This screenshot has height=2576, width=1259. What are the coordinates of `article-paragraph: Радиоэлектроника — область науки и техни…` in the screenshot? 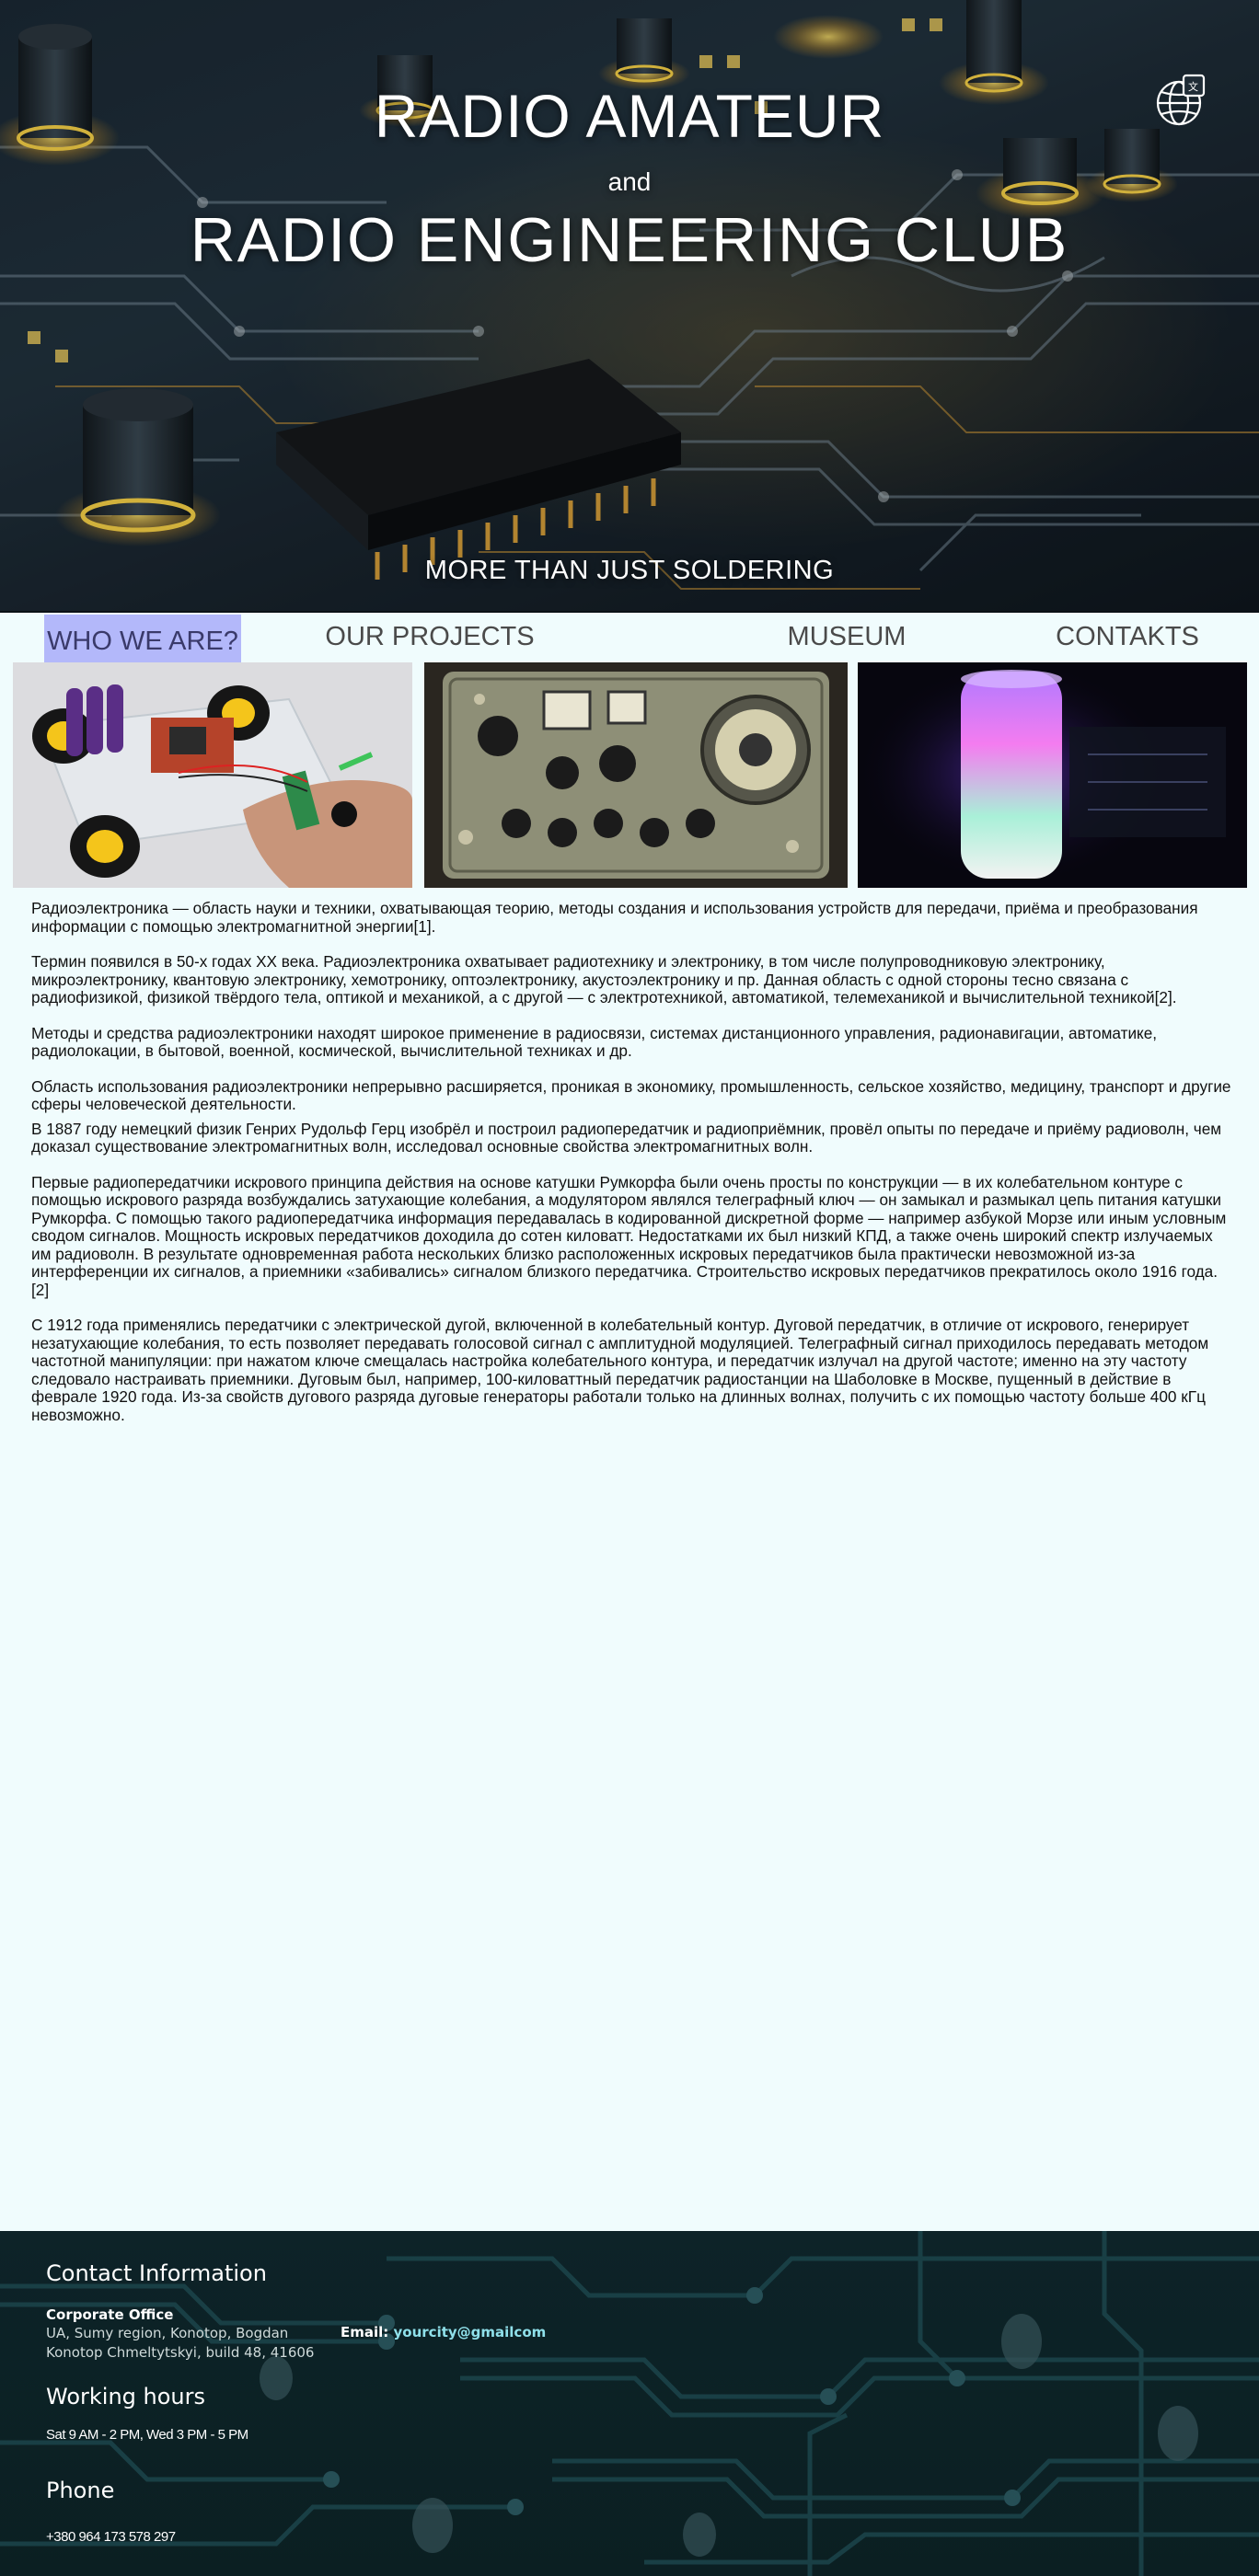 It's located at (614, 917).